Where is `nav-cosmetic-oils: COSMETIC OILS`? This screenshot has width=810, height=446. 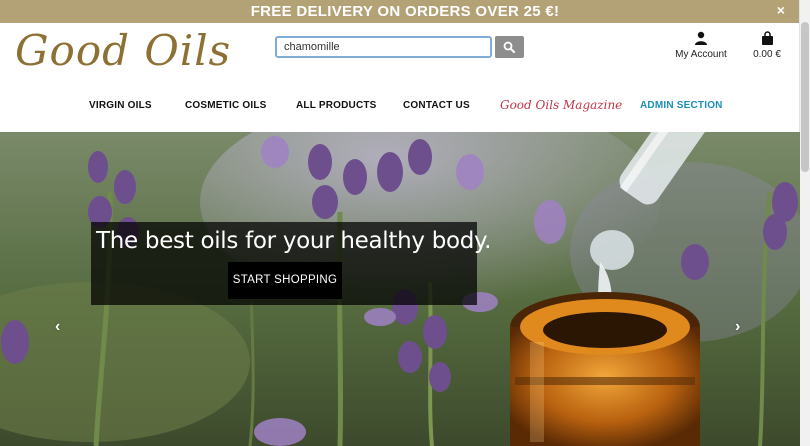 nav-cosmetic-oils: COSMETIC OILS is located at coordinates (226, 105).